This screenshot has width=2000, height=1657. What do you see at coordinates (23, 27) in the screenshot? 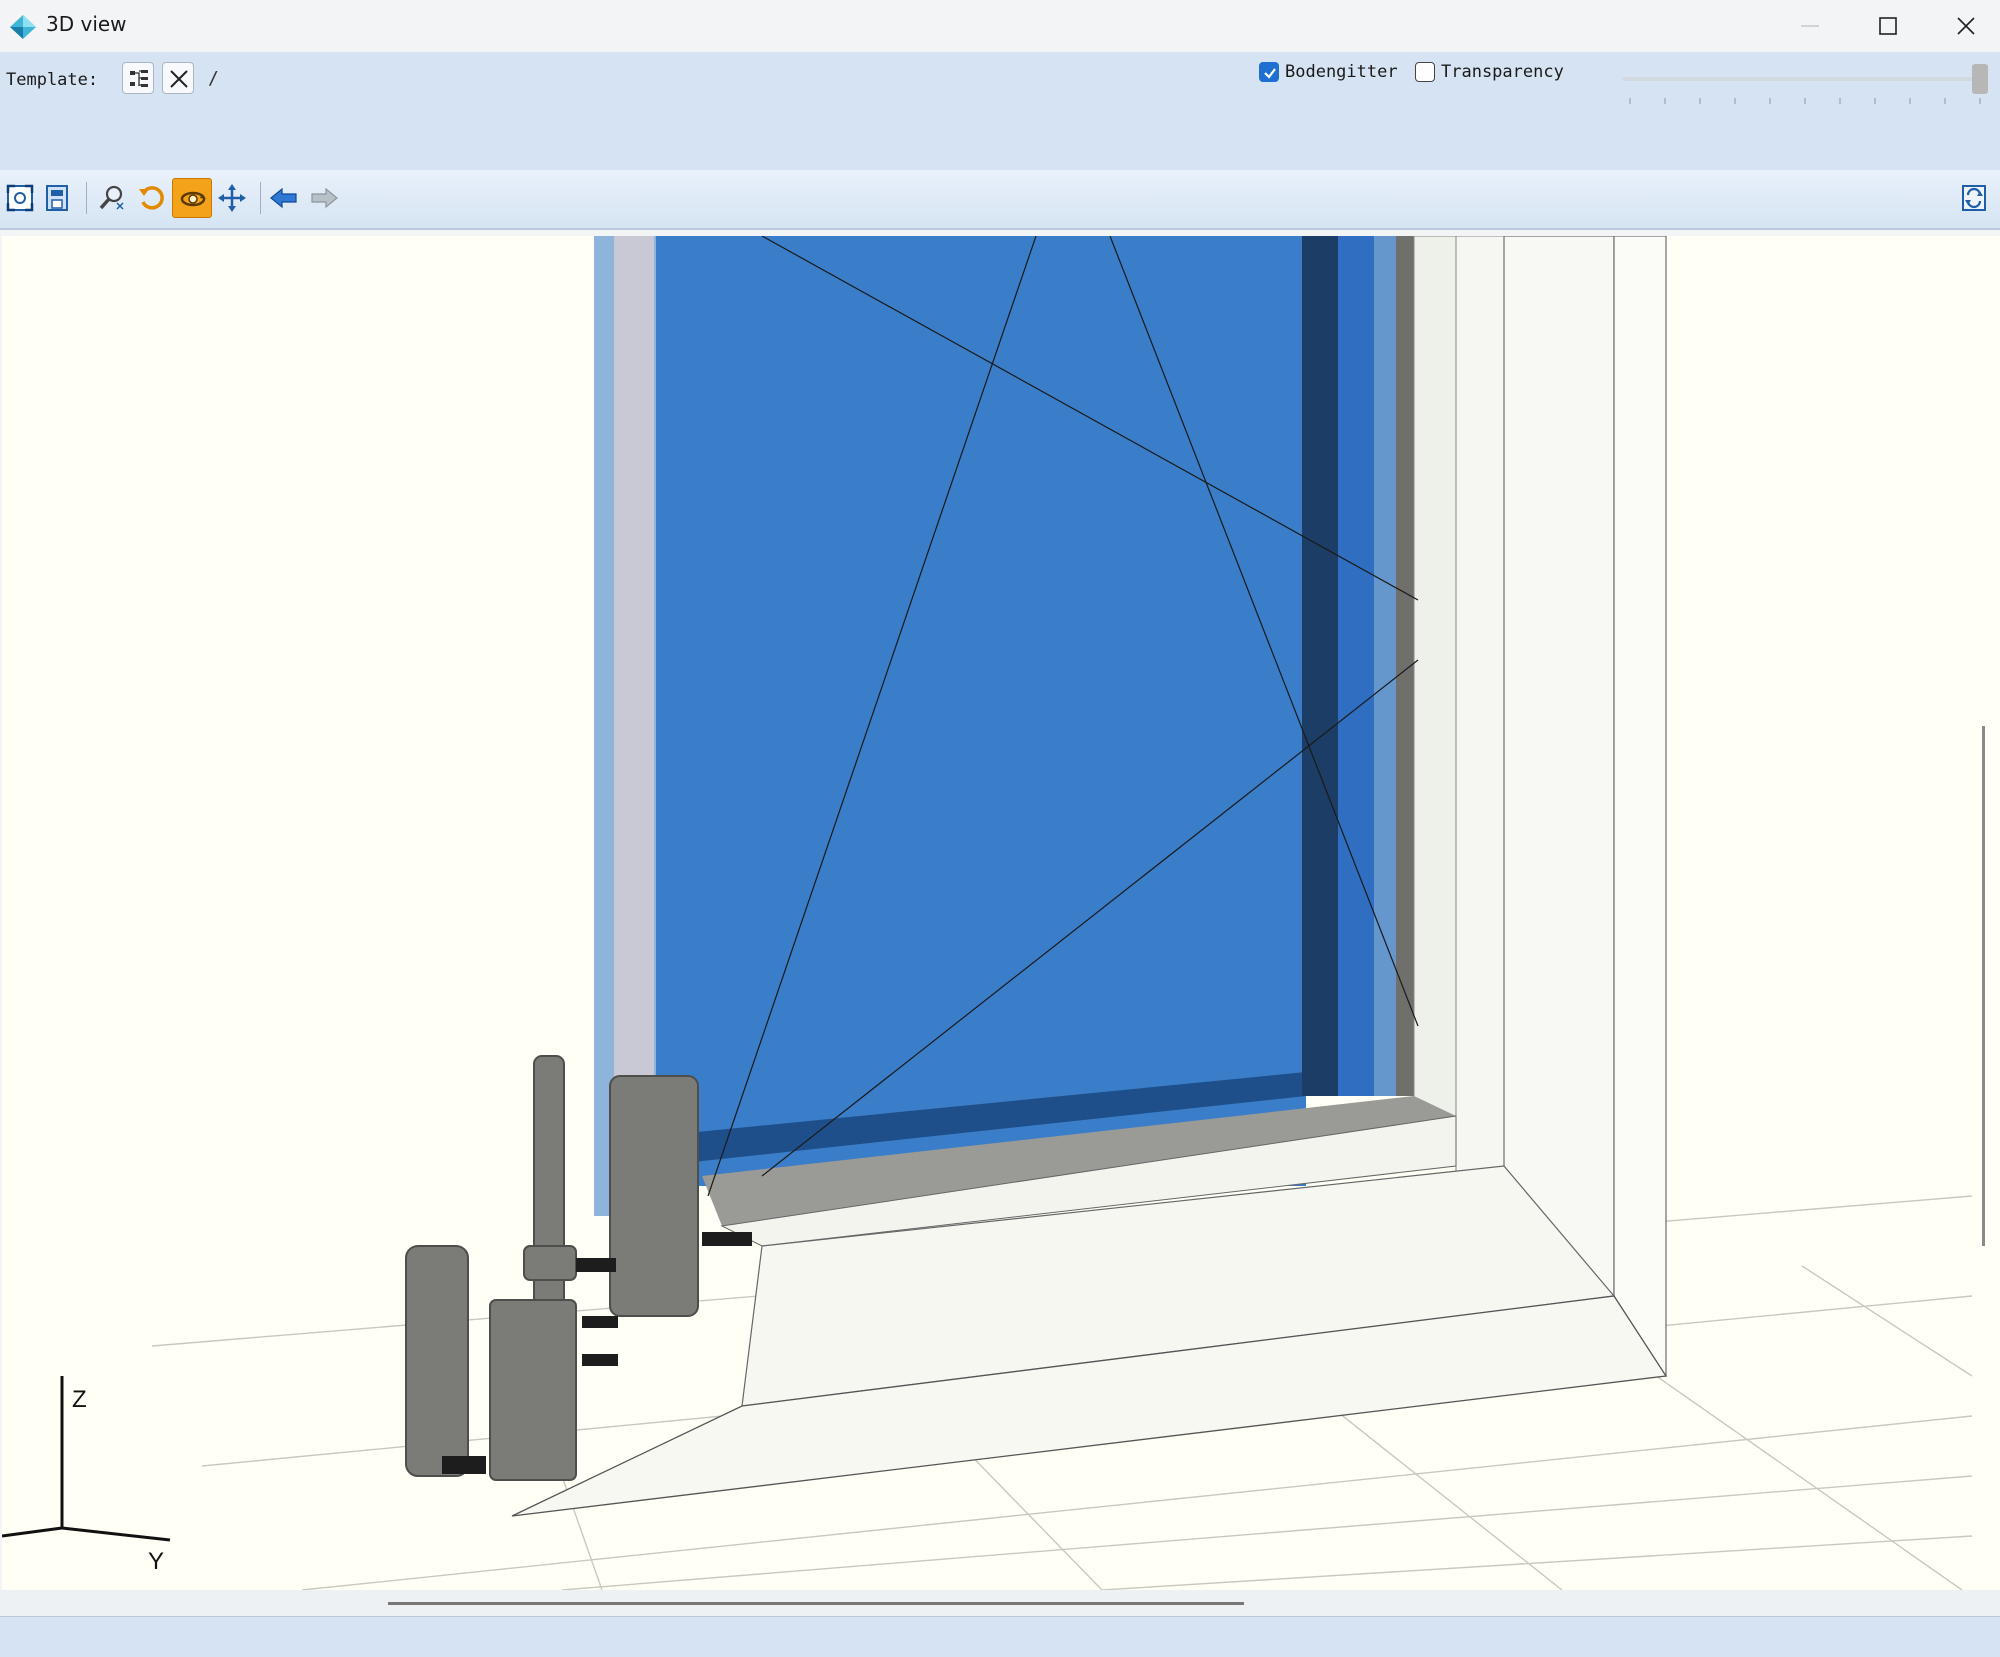
I see `diamond-app-icon` at bounding box center [23, 27].